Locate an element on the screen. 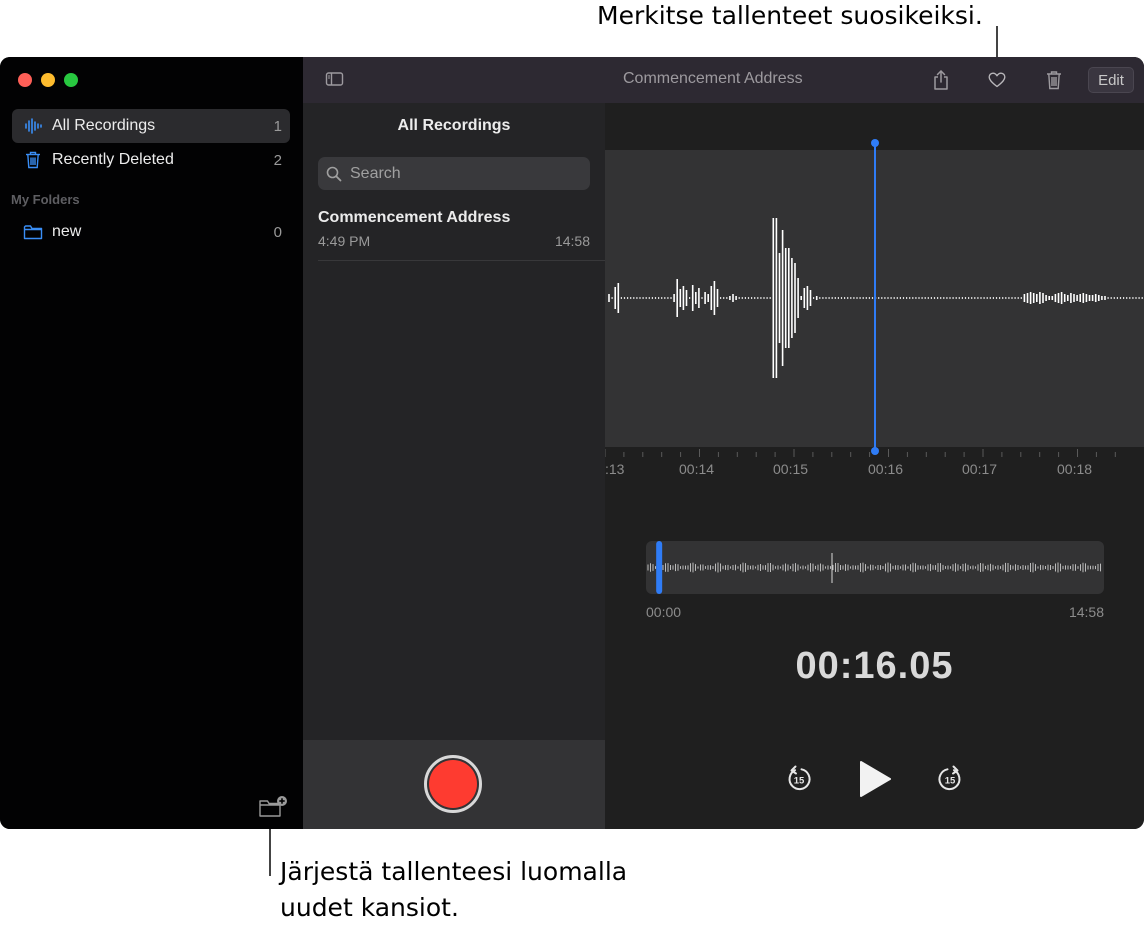 The image size is (1144, 928). play-icon is located at coordinates (875, 779).